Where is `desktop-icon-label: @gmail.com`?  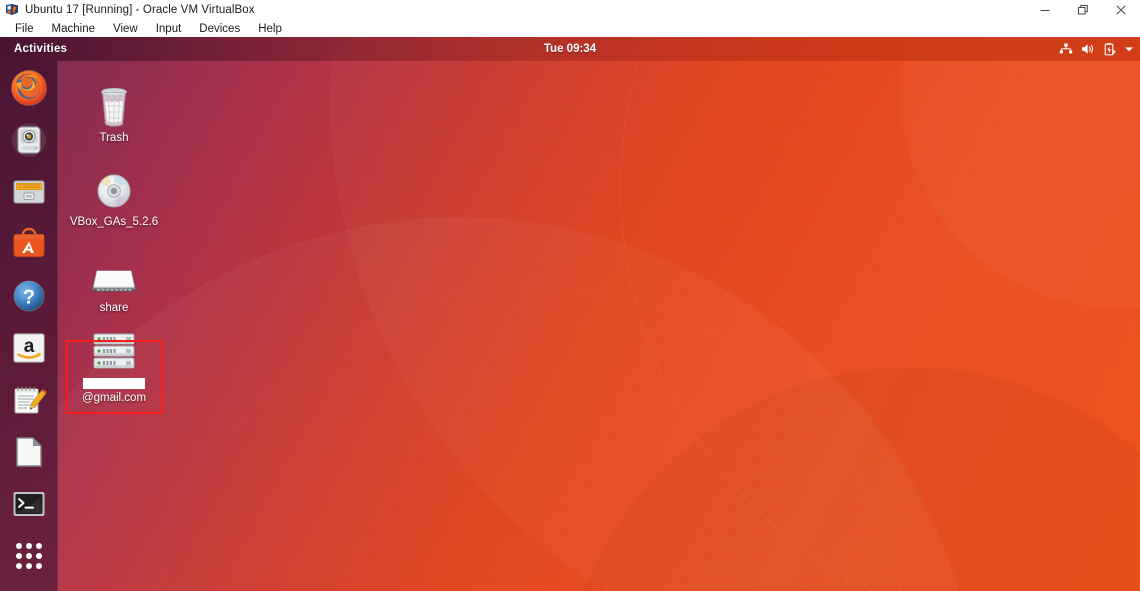
desktop-icon-label: @gmail.com is located at coordinates (114, 391).